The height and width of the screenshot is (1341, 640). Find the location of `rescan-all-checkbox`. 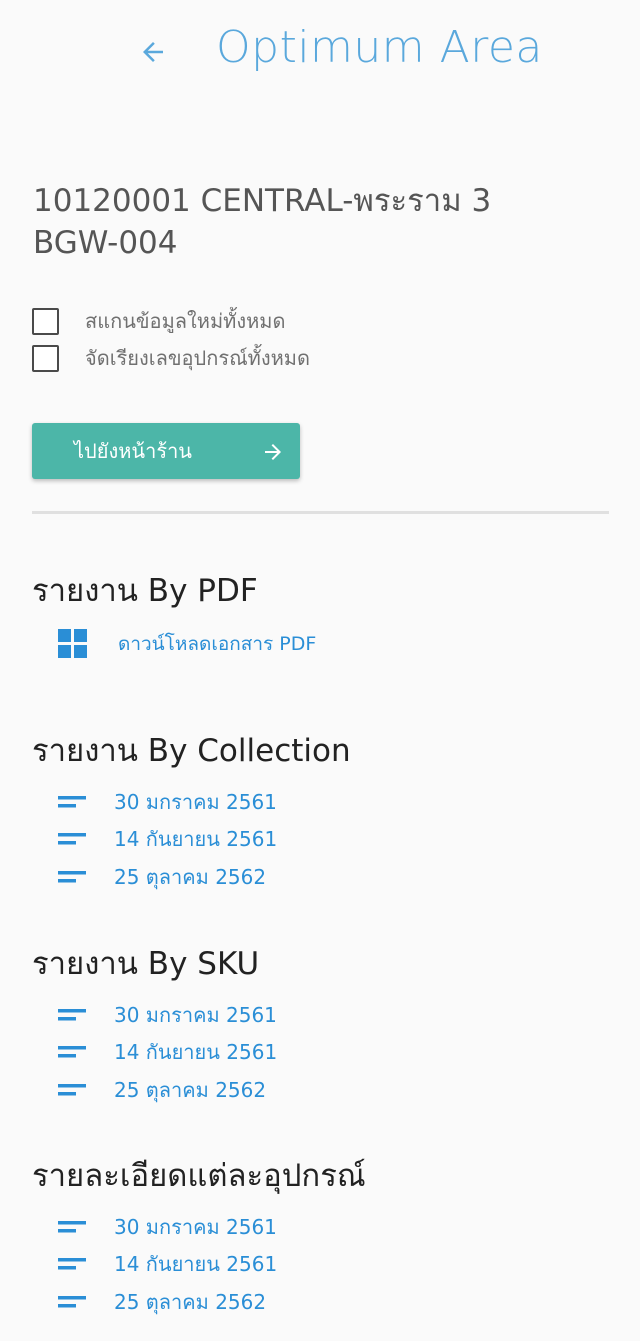

rescan-all-checkbox is located at coordinates (45, 321).